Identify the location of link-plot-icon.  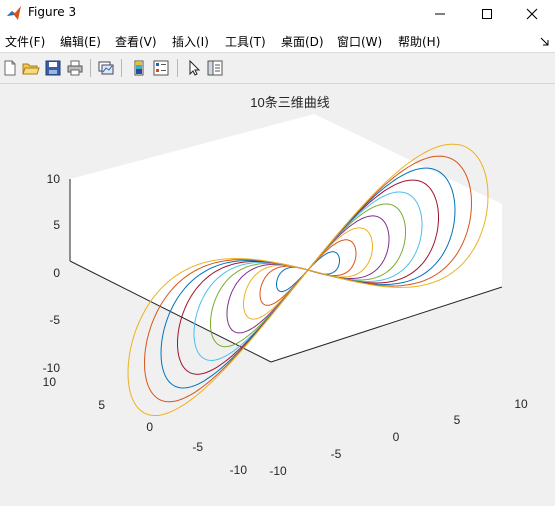
(106, 68).